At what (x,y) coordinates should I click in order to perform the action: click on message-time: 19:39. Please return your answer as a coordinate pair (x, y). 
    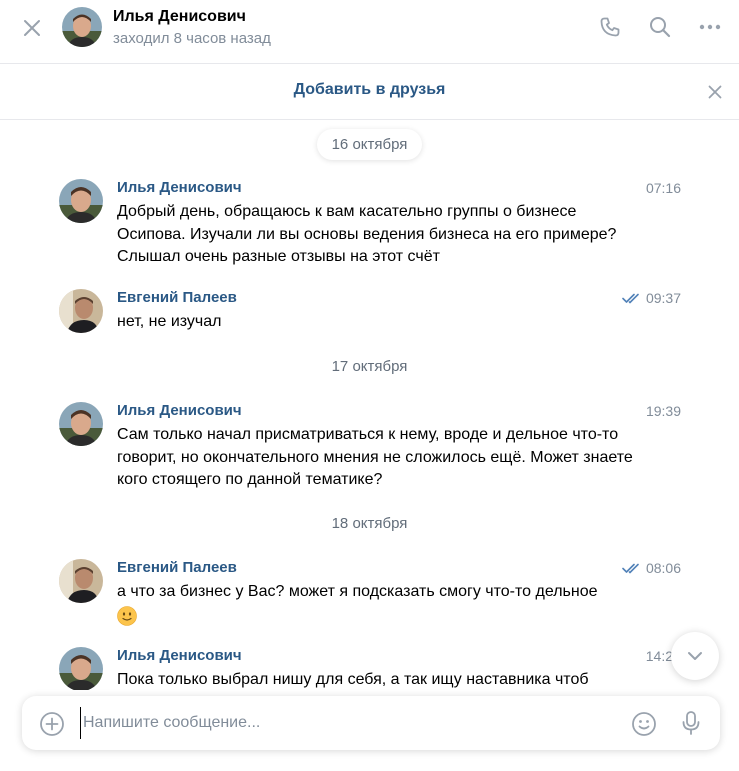
    Looking at the image, I should click on (663, 411).